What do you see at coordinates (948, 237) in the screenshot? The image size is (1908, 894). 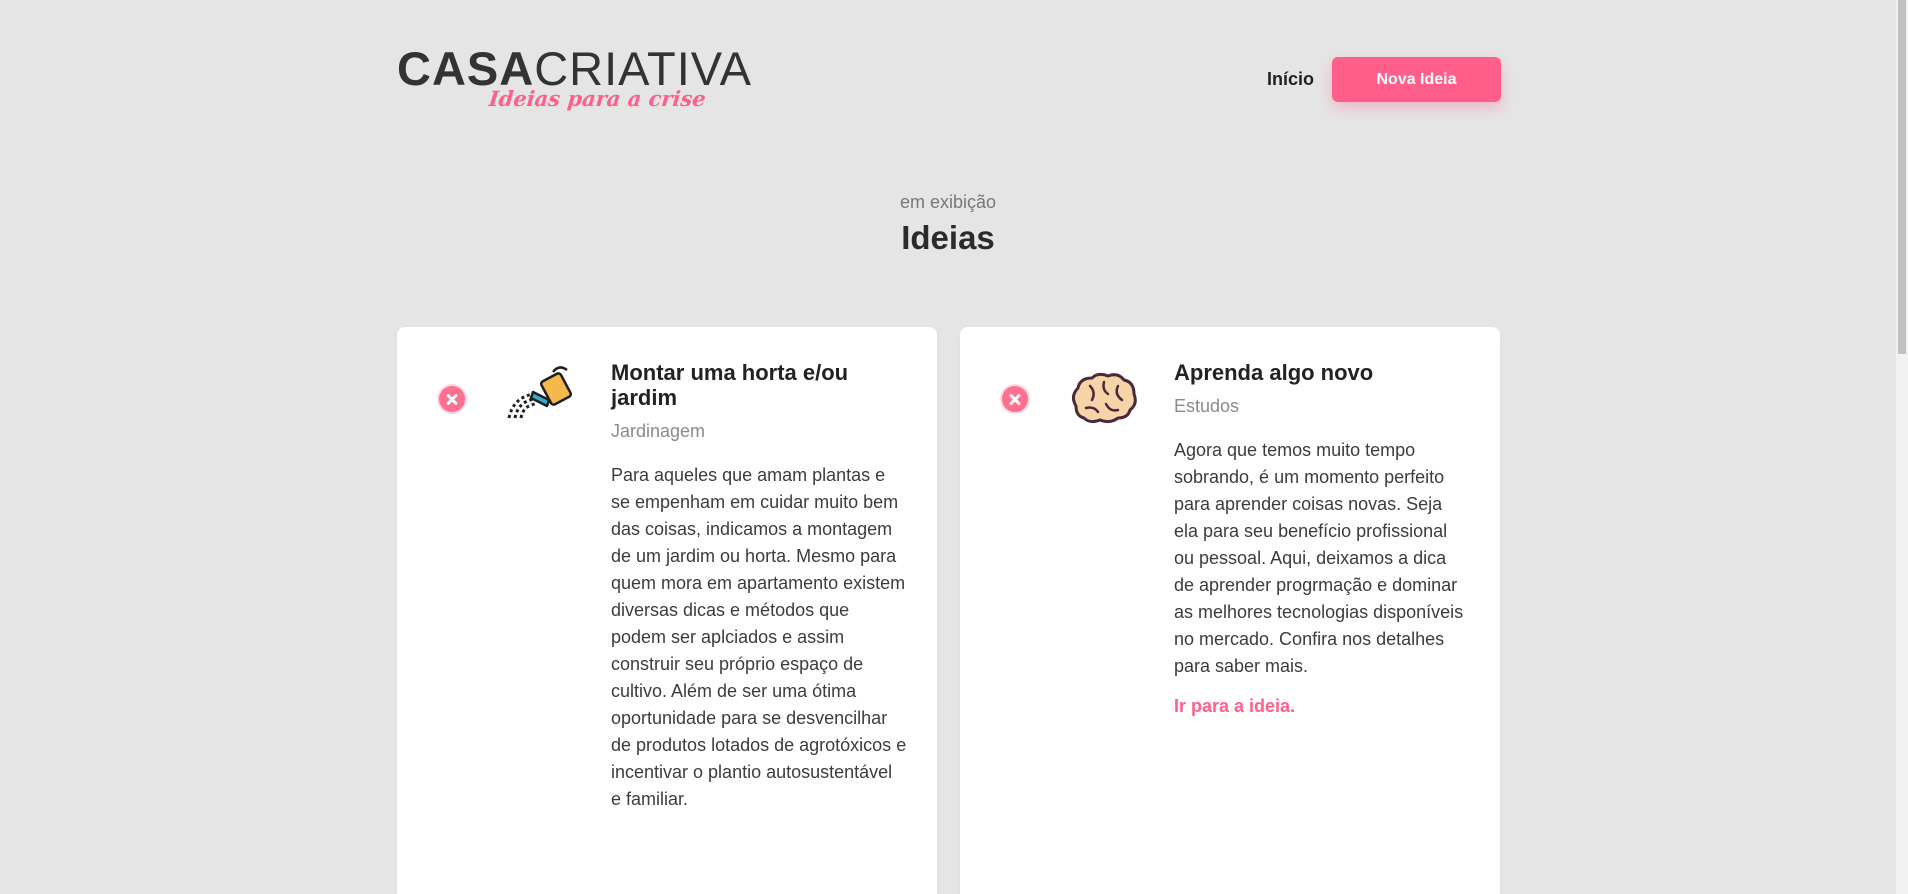 I see `section-title: Ideias` at bounding box center [948, 237].